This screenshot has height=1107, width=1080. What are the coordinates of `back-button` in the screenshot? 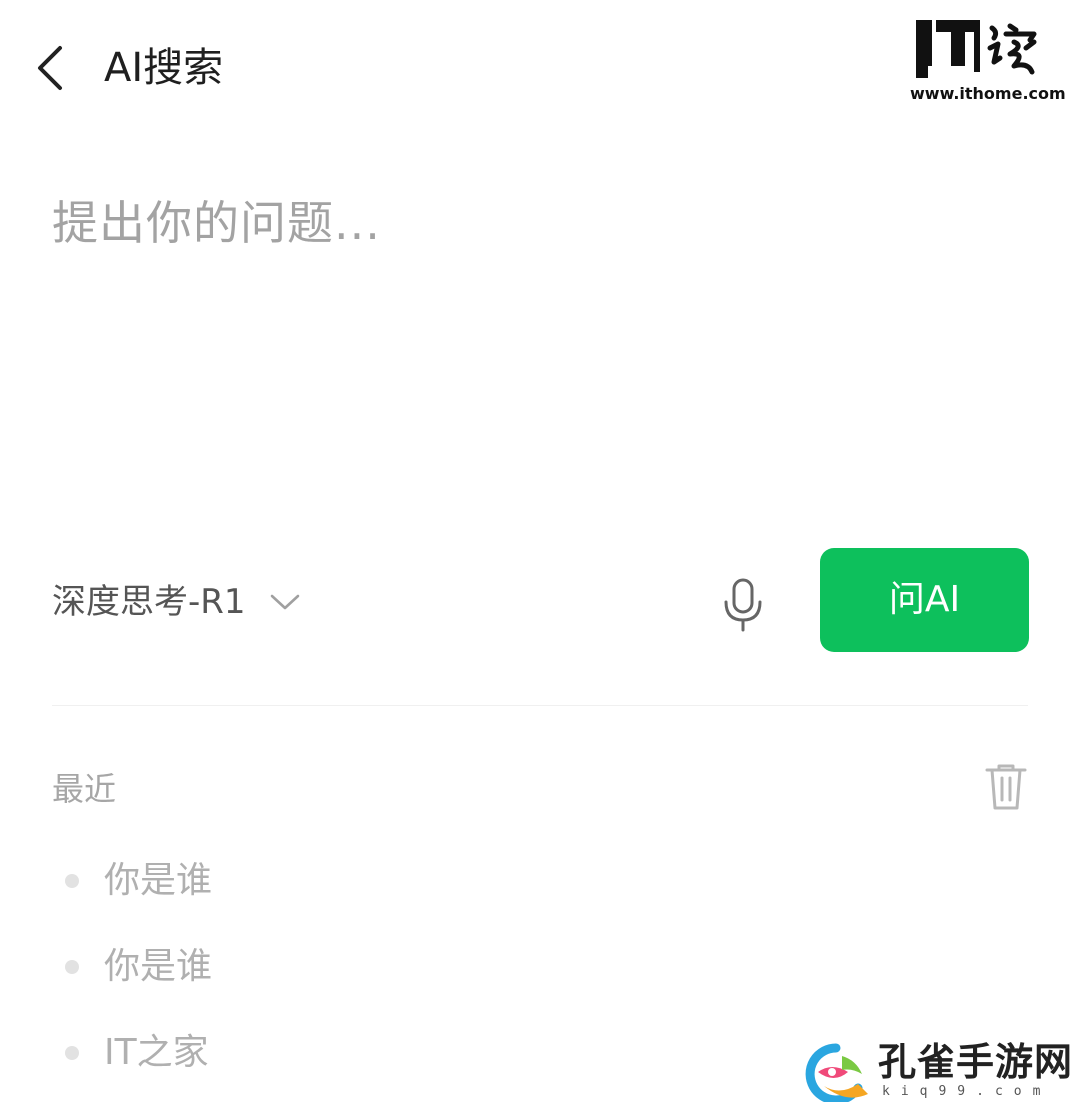 It's located at (55, 68).